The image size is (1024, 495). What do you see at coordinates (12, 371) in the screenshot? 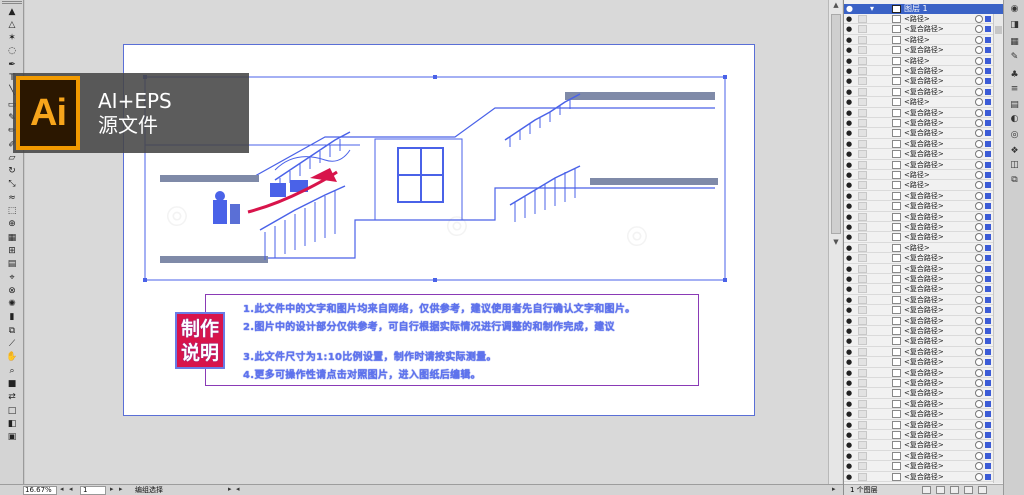
I see `zoom-icon: ⌕` at bounding box center [12, 371].